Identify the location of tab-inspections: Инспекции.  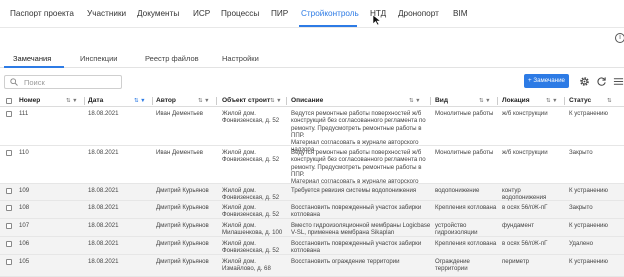
(98, 58).